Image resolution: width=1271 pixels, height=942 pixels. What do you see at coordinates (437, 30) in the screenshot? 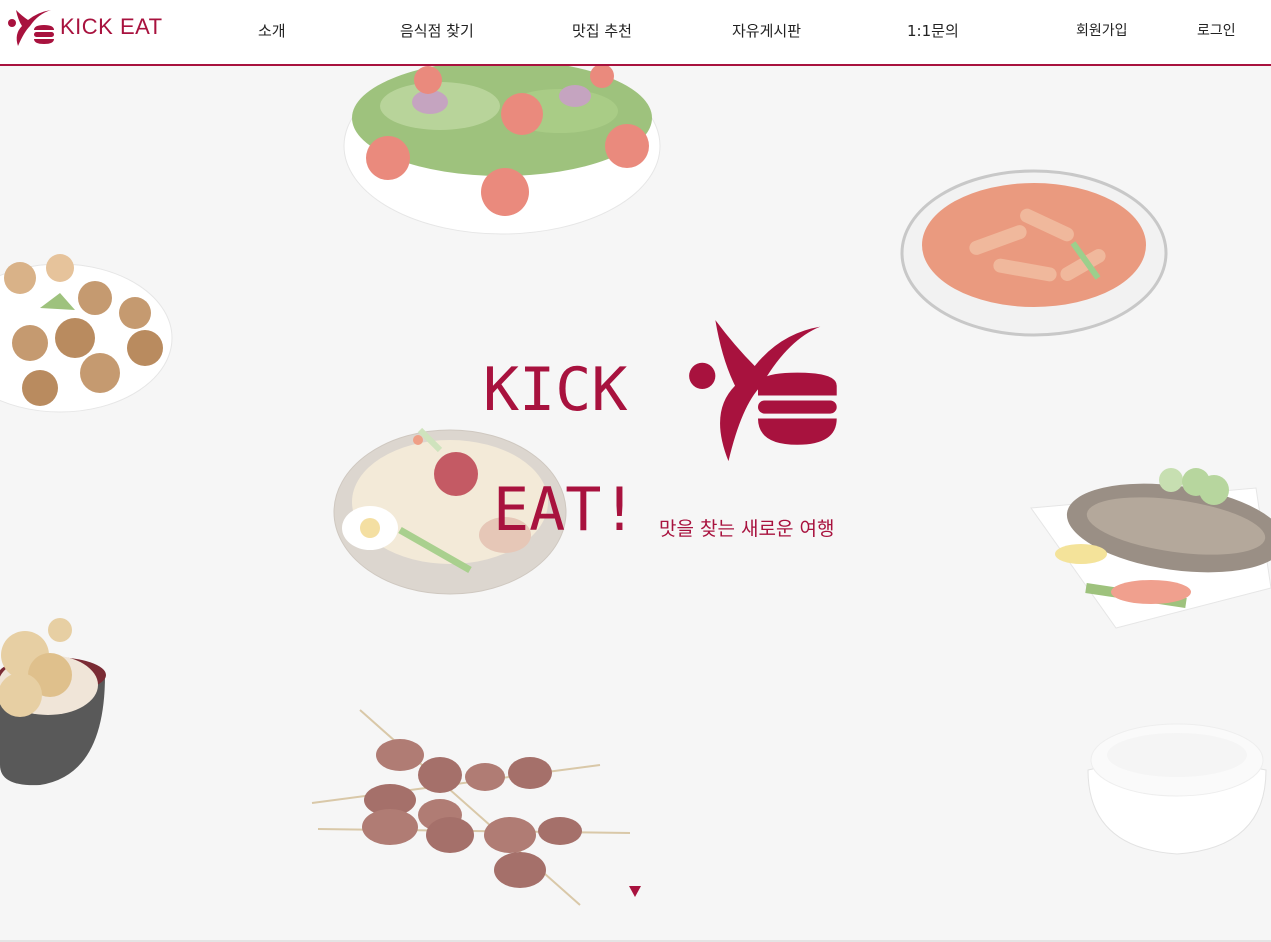
I see `nav-item-find-restaurant: 음식점 찾기` at bounding box center [437, 30].